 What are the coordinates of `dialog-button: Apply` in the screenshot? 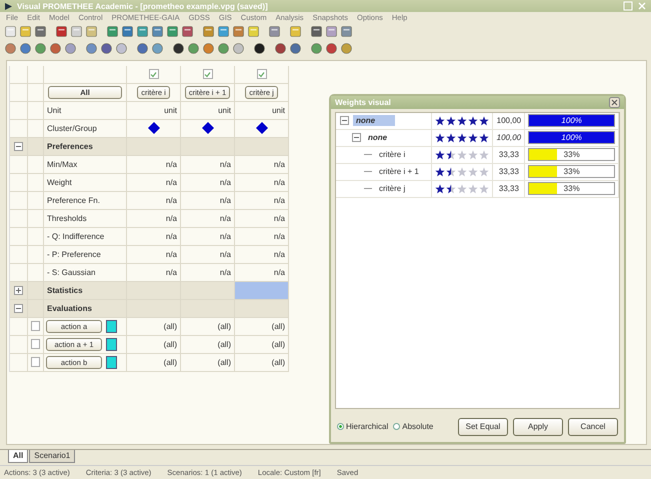 It's located at (538, 427).